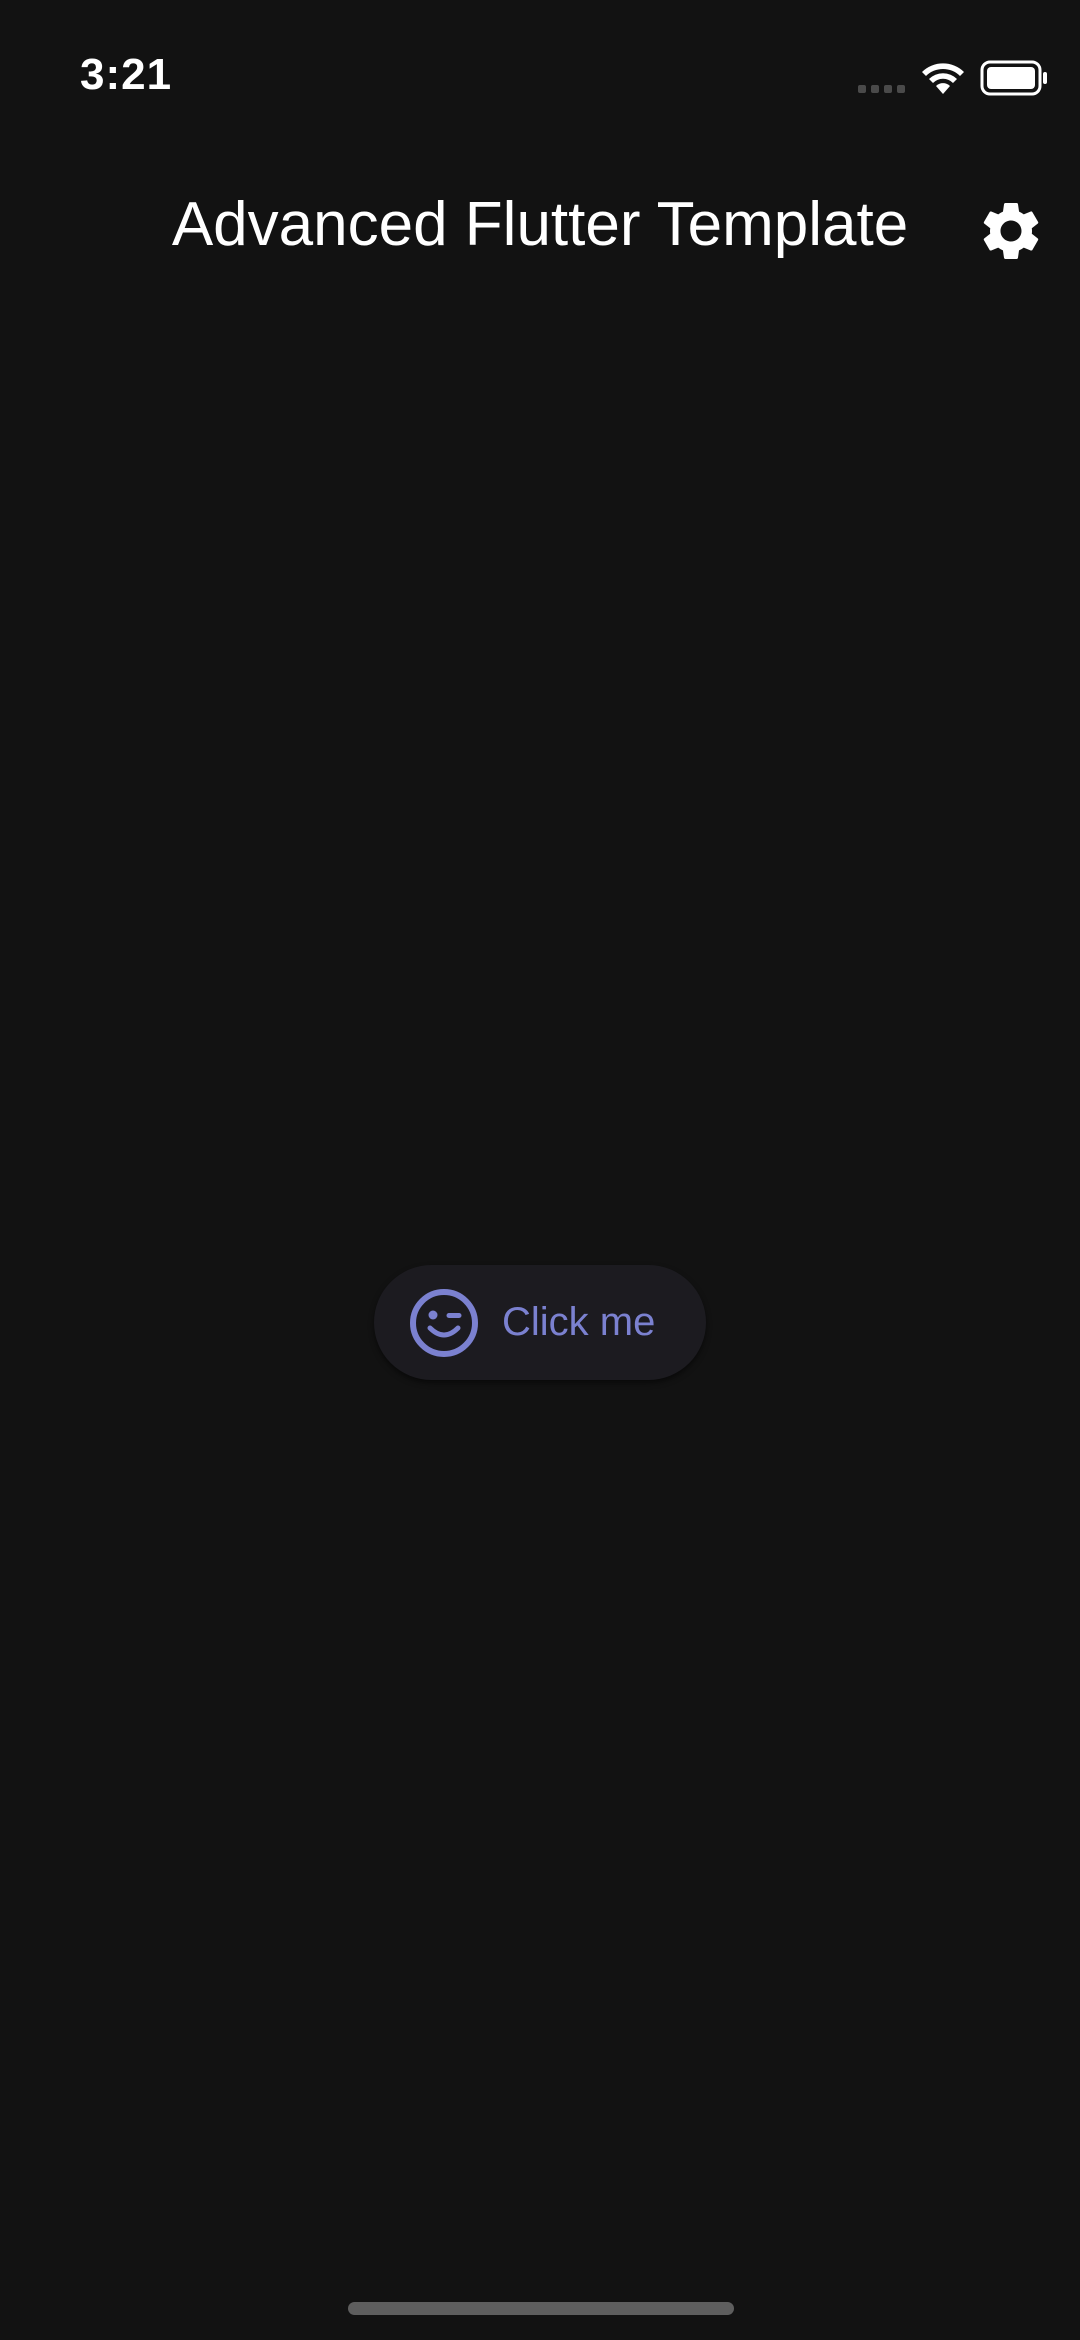 The height and width of the screenshot is (2340, 1080). I want to click on click-me-button: Click me, so click(540, 1322).